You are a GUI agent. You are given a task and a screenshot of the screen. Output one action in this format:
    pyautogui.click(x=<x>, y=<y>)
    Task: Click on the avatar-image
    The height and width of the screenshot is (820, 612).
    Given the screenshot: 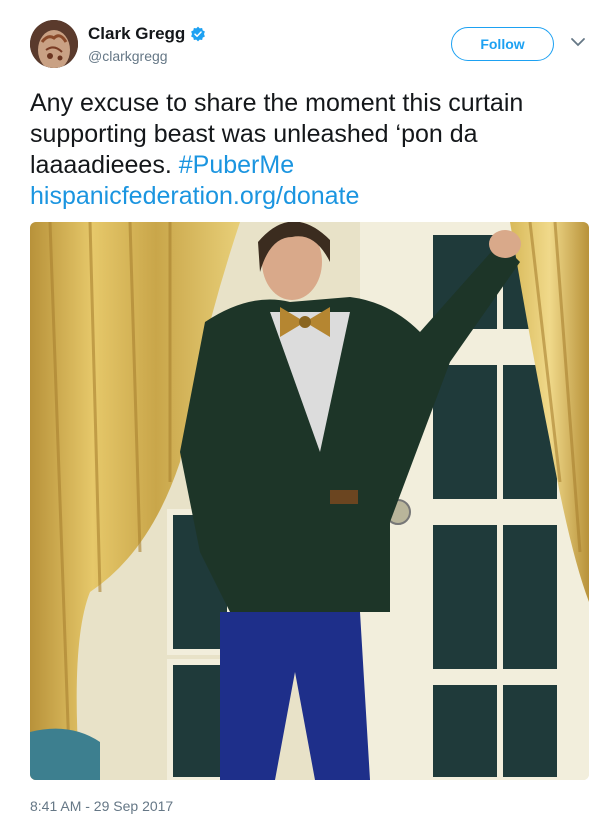 What is the action you would take?
    pyautogui.click(x=54, y=44)
    